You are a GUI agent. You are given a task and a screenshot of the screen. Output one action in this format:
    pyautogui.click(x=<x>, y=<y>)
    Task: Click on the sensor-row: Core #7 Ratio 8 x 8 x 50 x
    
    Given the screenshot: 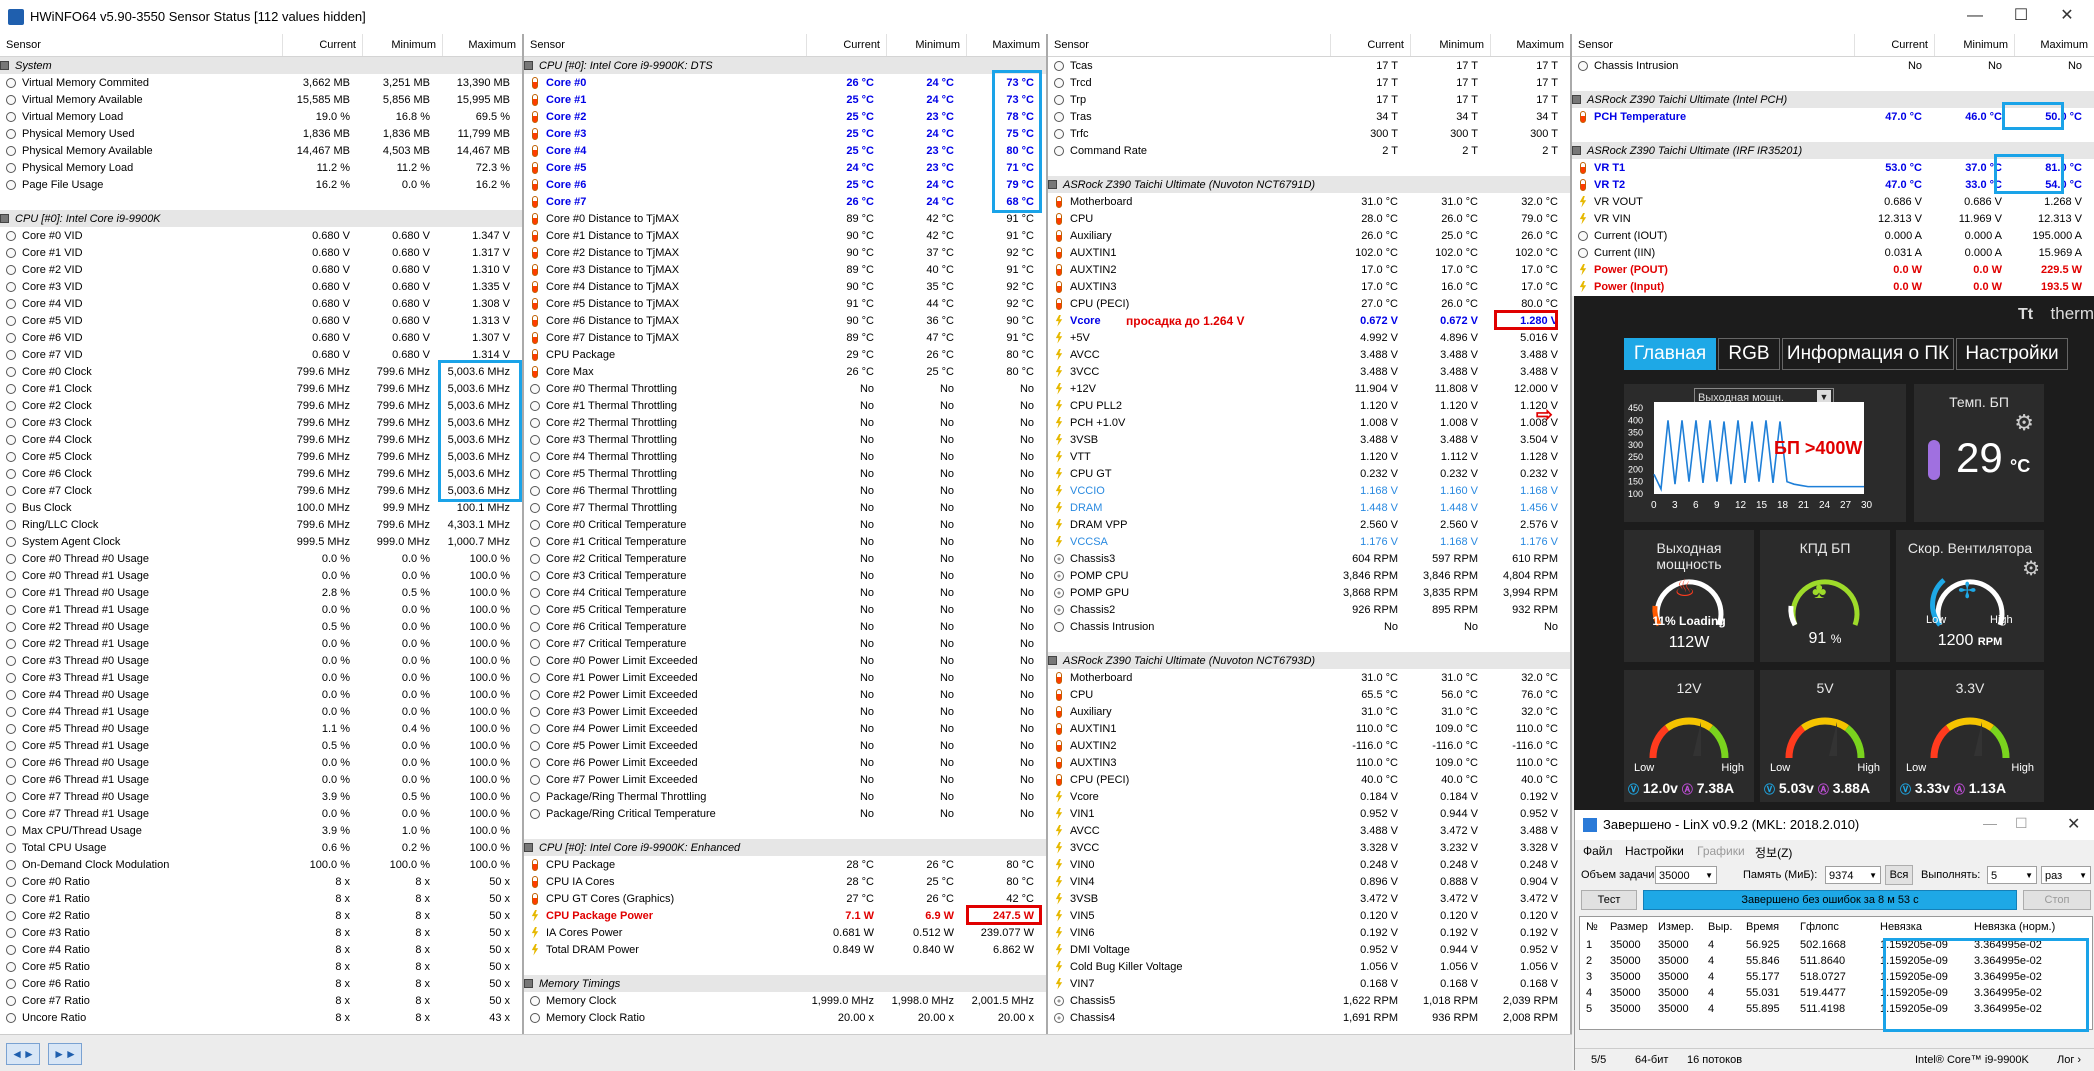 What is the action you would take?
    pyautogui.click(x=261, y=1000)
    